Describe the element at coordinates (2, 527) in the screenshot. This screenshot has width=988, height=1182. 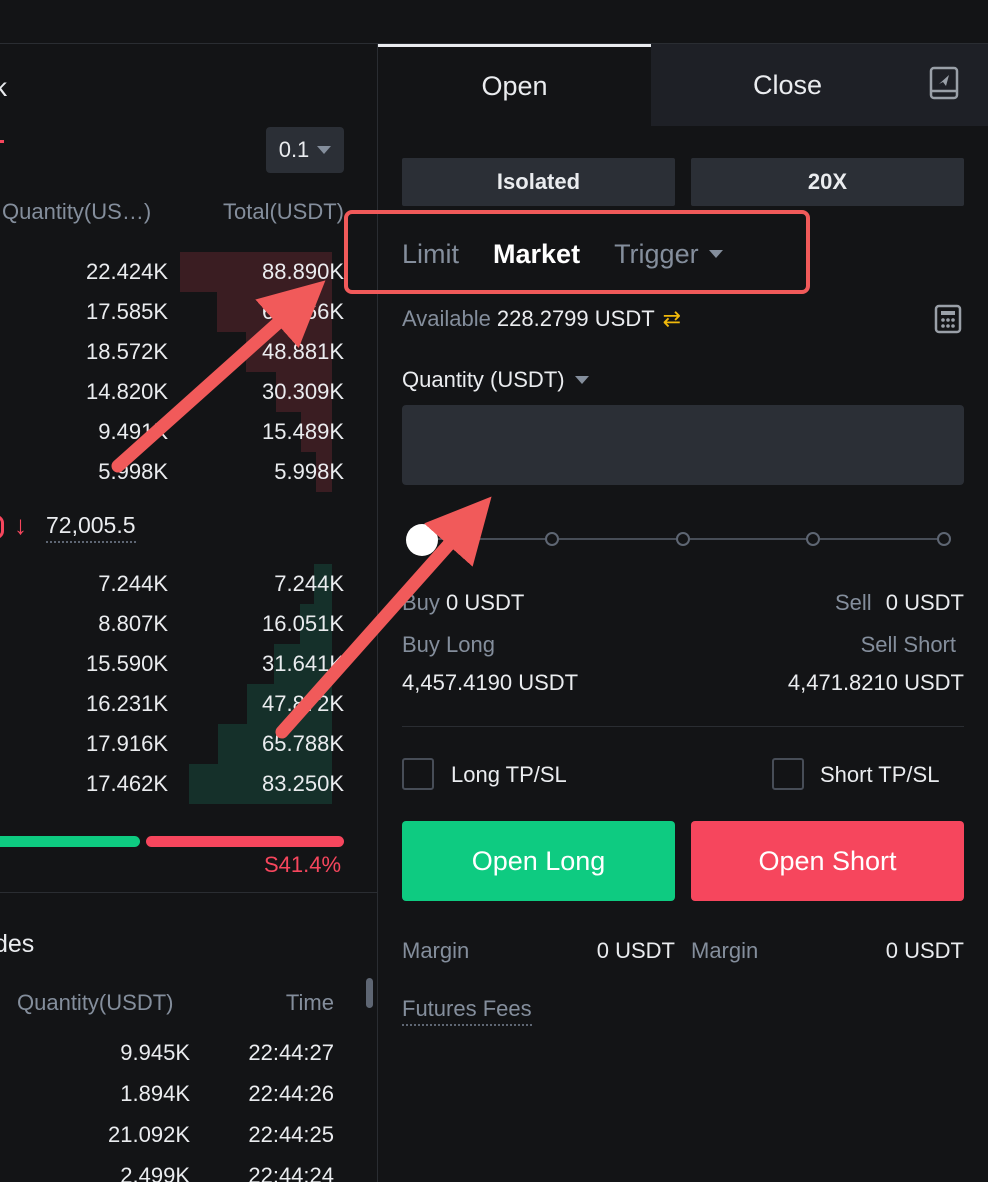
I see `mark-price-icon` at that location.